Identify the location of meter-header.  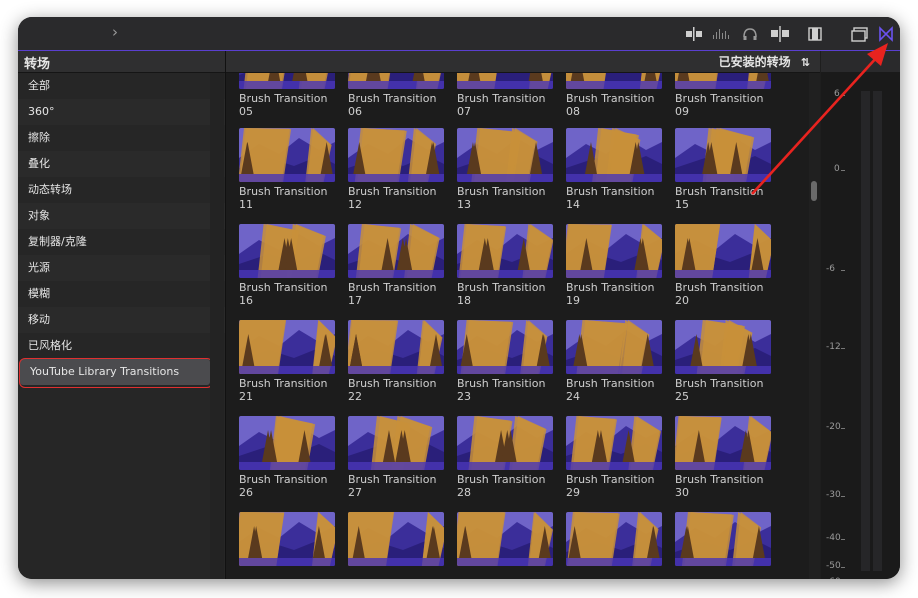
(860, 61).